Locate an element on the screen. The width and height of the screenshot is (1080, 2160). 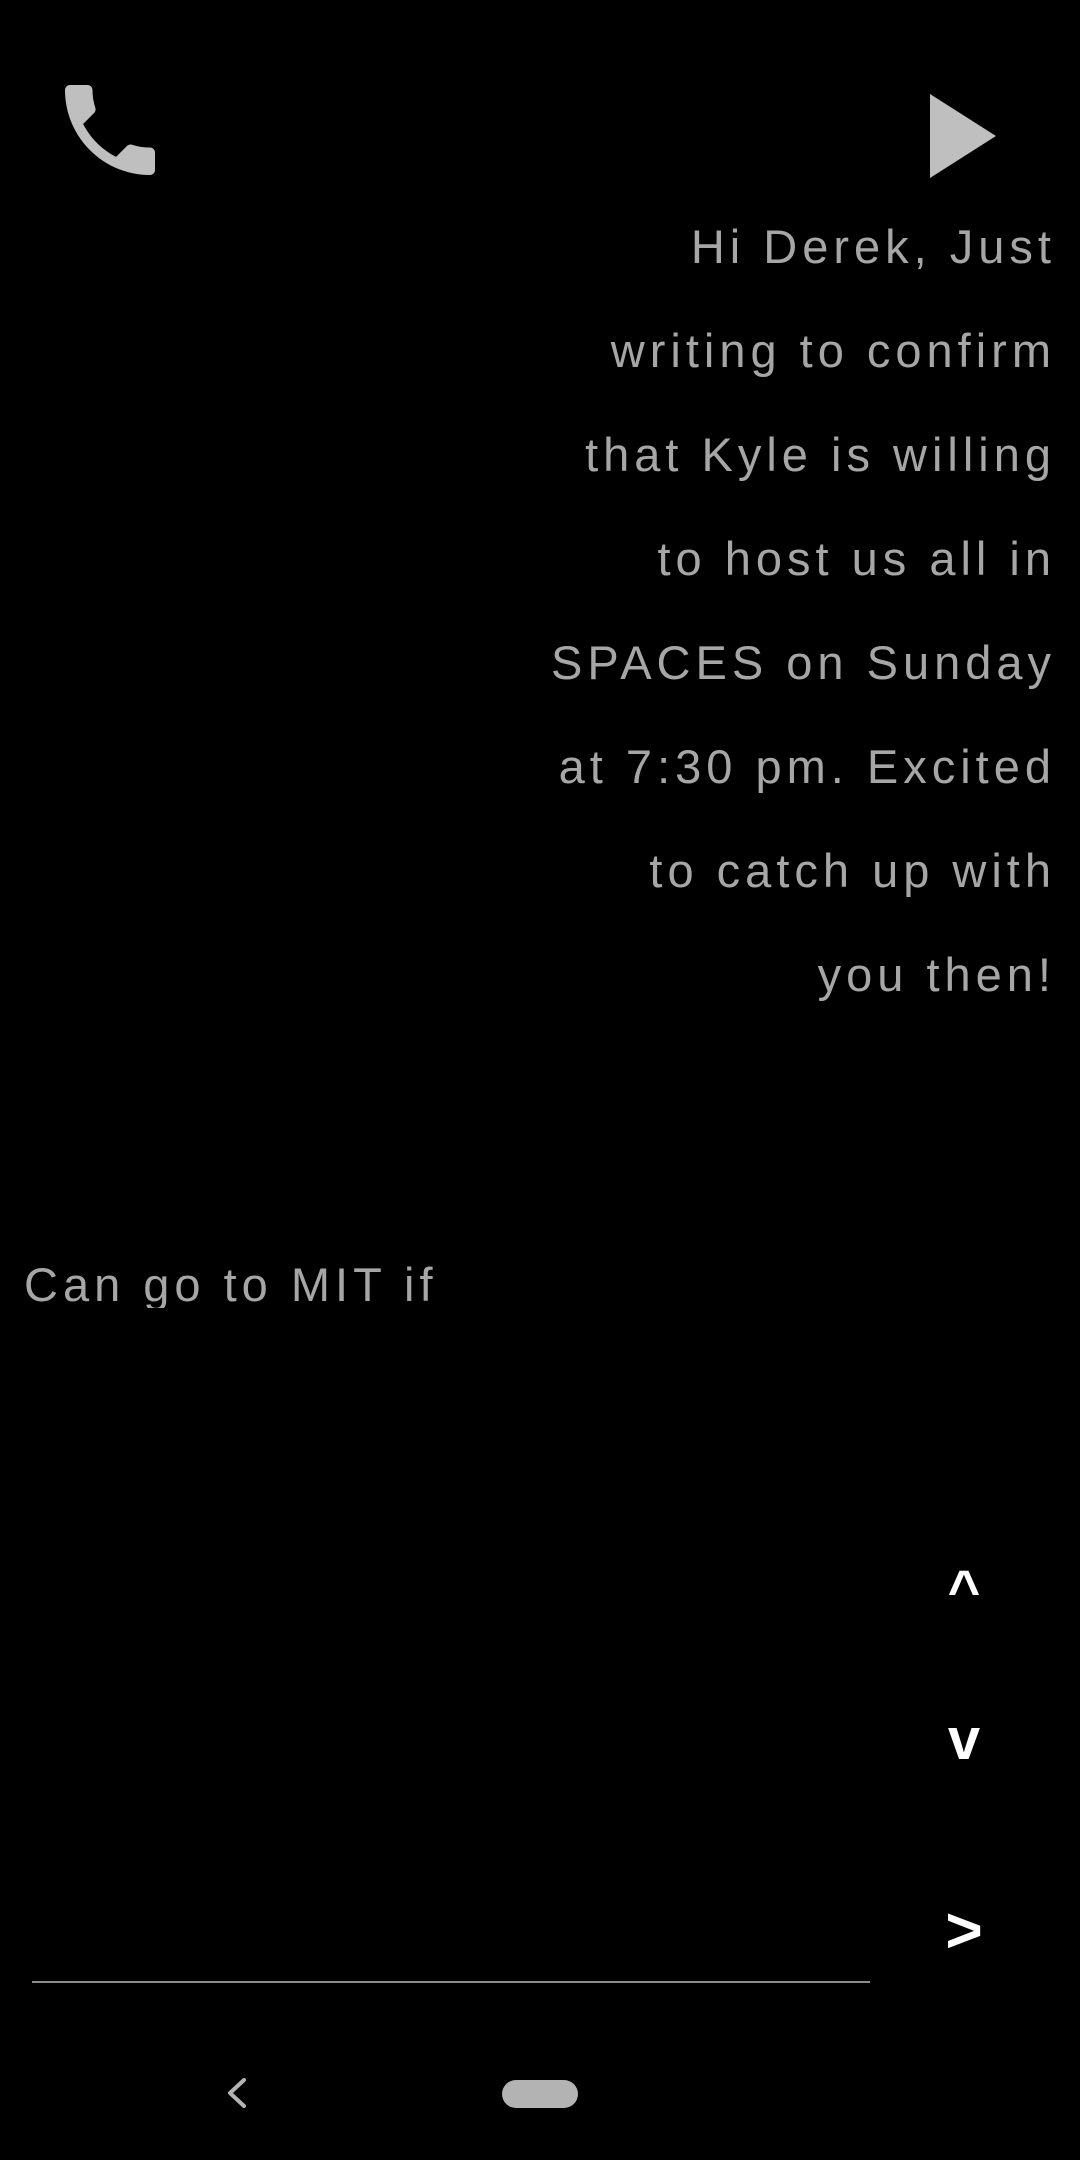
message-line: writing to confirm is located at coordinates (833, 350).